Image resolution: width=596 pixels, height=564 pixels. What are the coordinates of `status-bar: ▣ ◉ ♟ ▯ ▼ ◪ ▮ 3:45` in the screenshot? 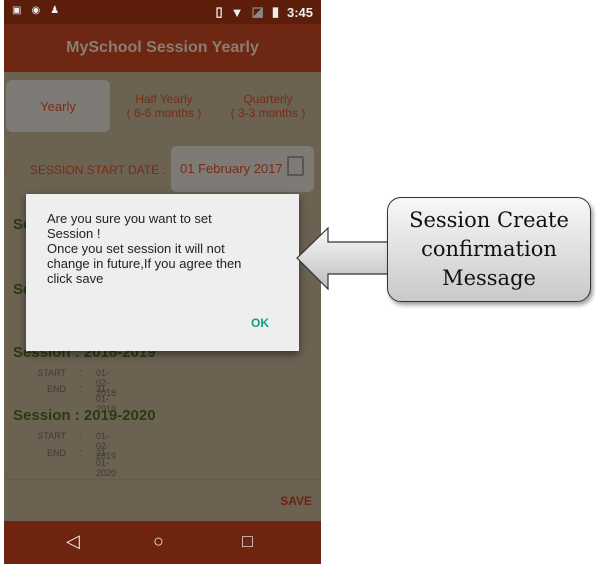 It's located at (162, 12).